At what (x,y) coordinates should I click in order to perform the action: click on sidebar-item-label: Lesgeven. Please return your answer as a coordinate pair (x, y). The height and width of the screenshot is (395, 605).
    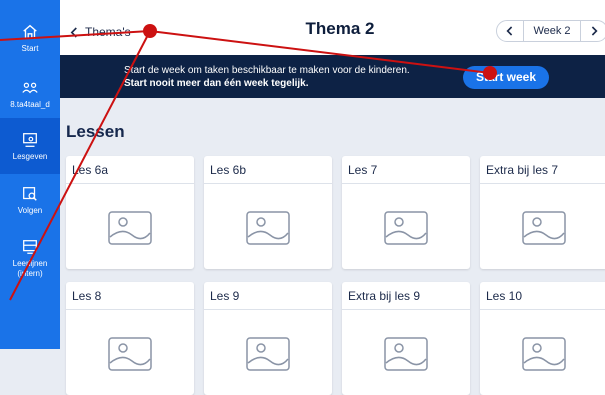
    Looking at the image, I should click on (30, 156).